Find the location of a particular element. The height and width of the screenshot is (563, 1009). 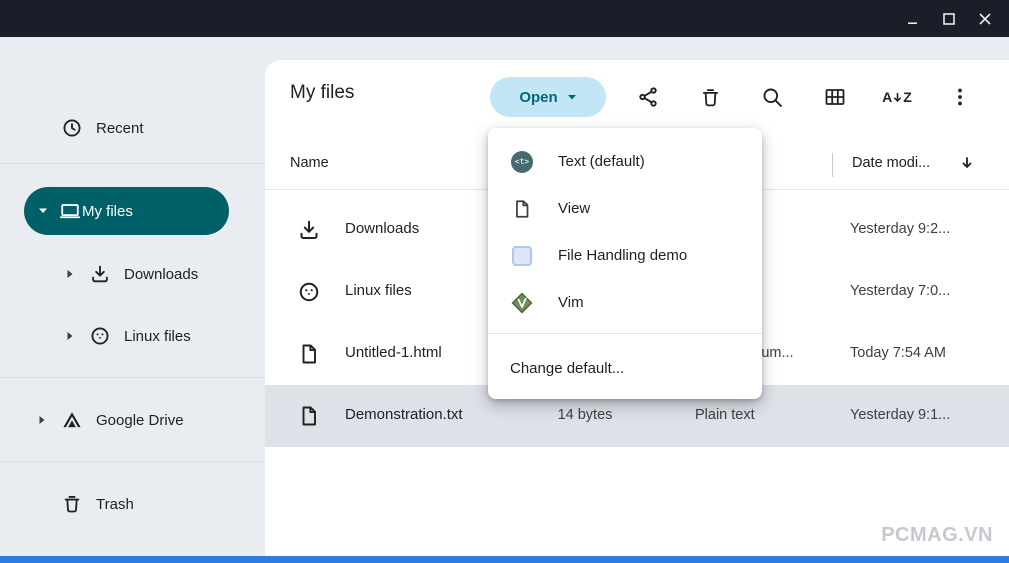

sidebar-item-label: Google Drive is located at coordinates (140, 420).